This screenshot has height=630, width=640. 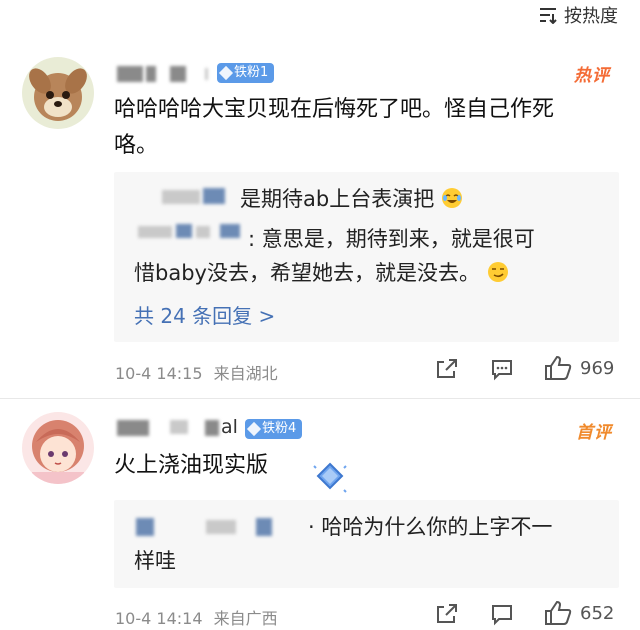 What do you see at coordinates (321, 273) in the screenshot?
I see `reply-text-line2: 惜baby没去，希望她去，就是没去。` at bounding box center [321, 273].